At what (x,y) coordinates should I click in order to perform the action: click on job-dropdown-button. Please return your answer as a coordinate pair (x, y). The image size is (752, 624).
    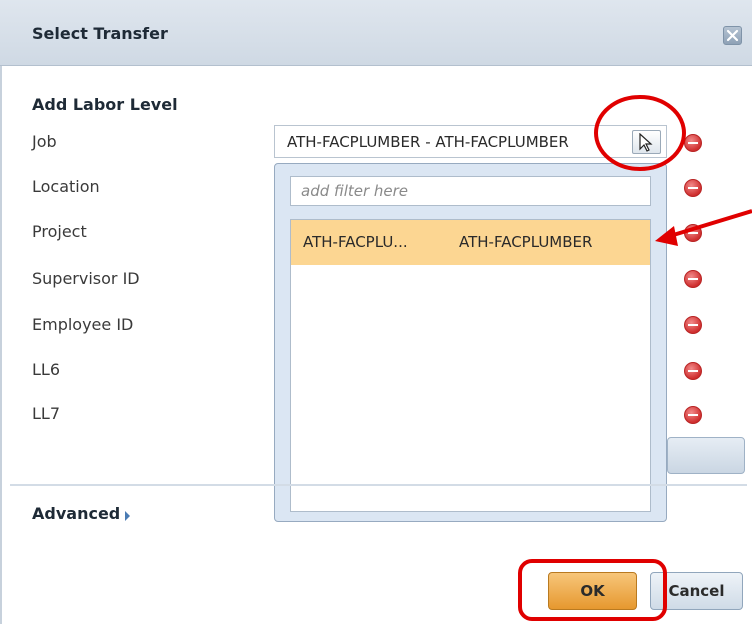
    Looking at the image, I should click on (646, 142).